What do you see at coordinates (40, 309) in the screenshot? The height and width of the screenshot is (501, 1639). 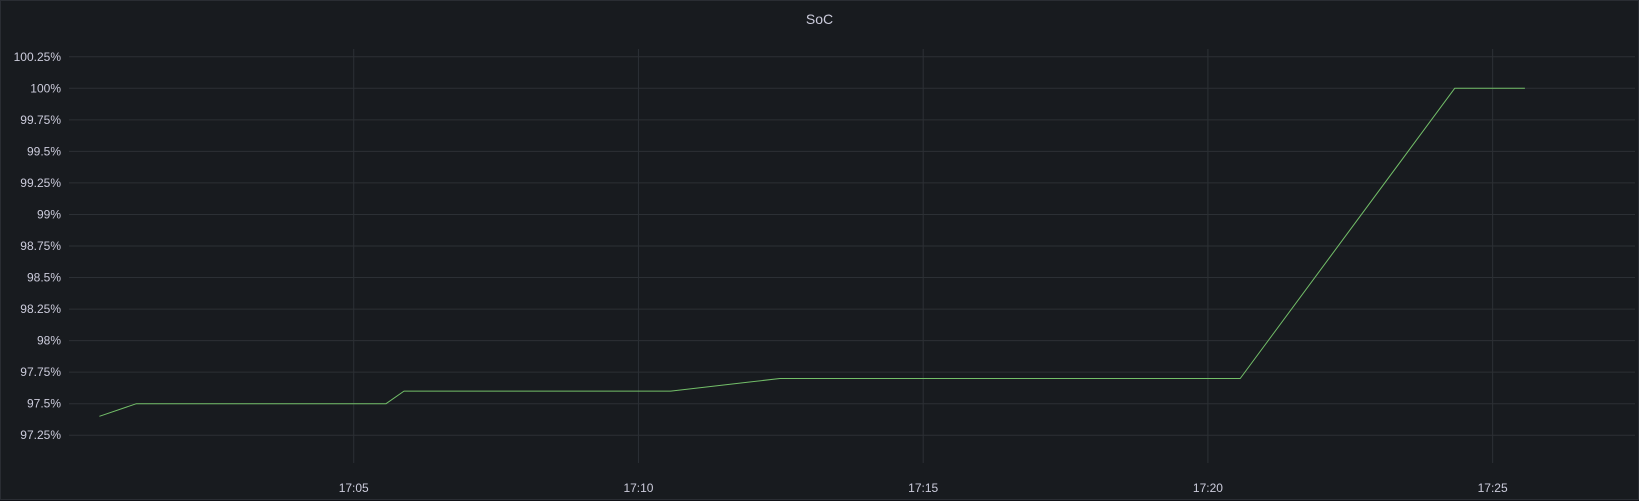 I see `y-tick-label: 98.25%` at bounding box center [40, 309].